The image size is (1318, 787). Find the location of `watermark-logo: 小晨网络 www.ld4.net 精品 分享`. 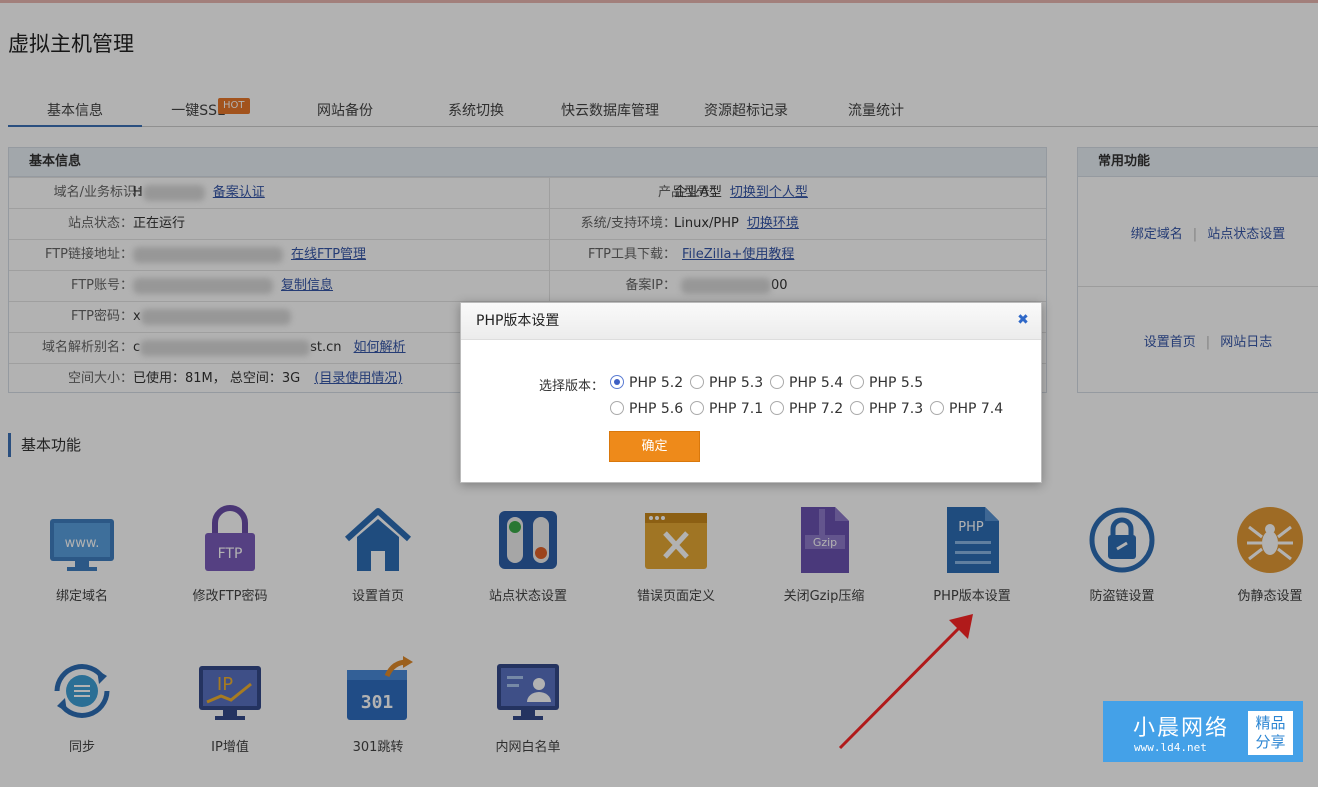

watermark-logo: 小晨网络 www.ld4.net 精品 分享 is located at coordinates (1203, 731).